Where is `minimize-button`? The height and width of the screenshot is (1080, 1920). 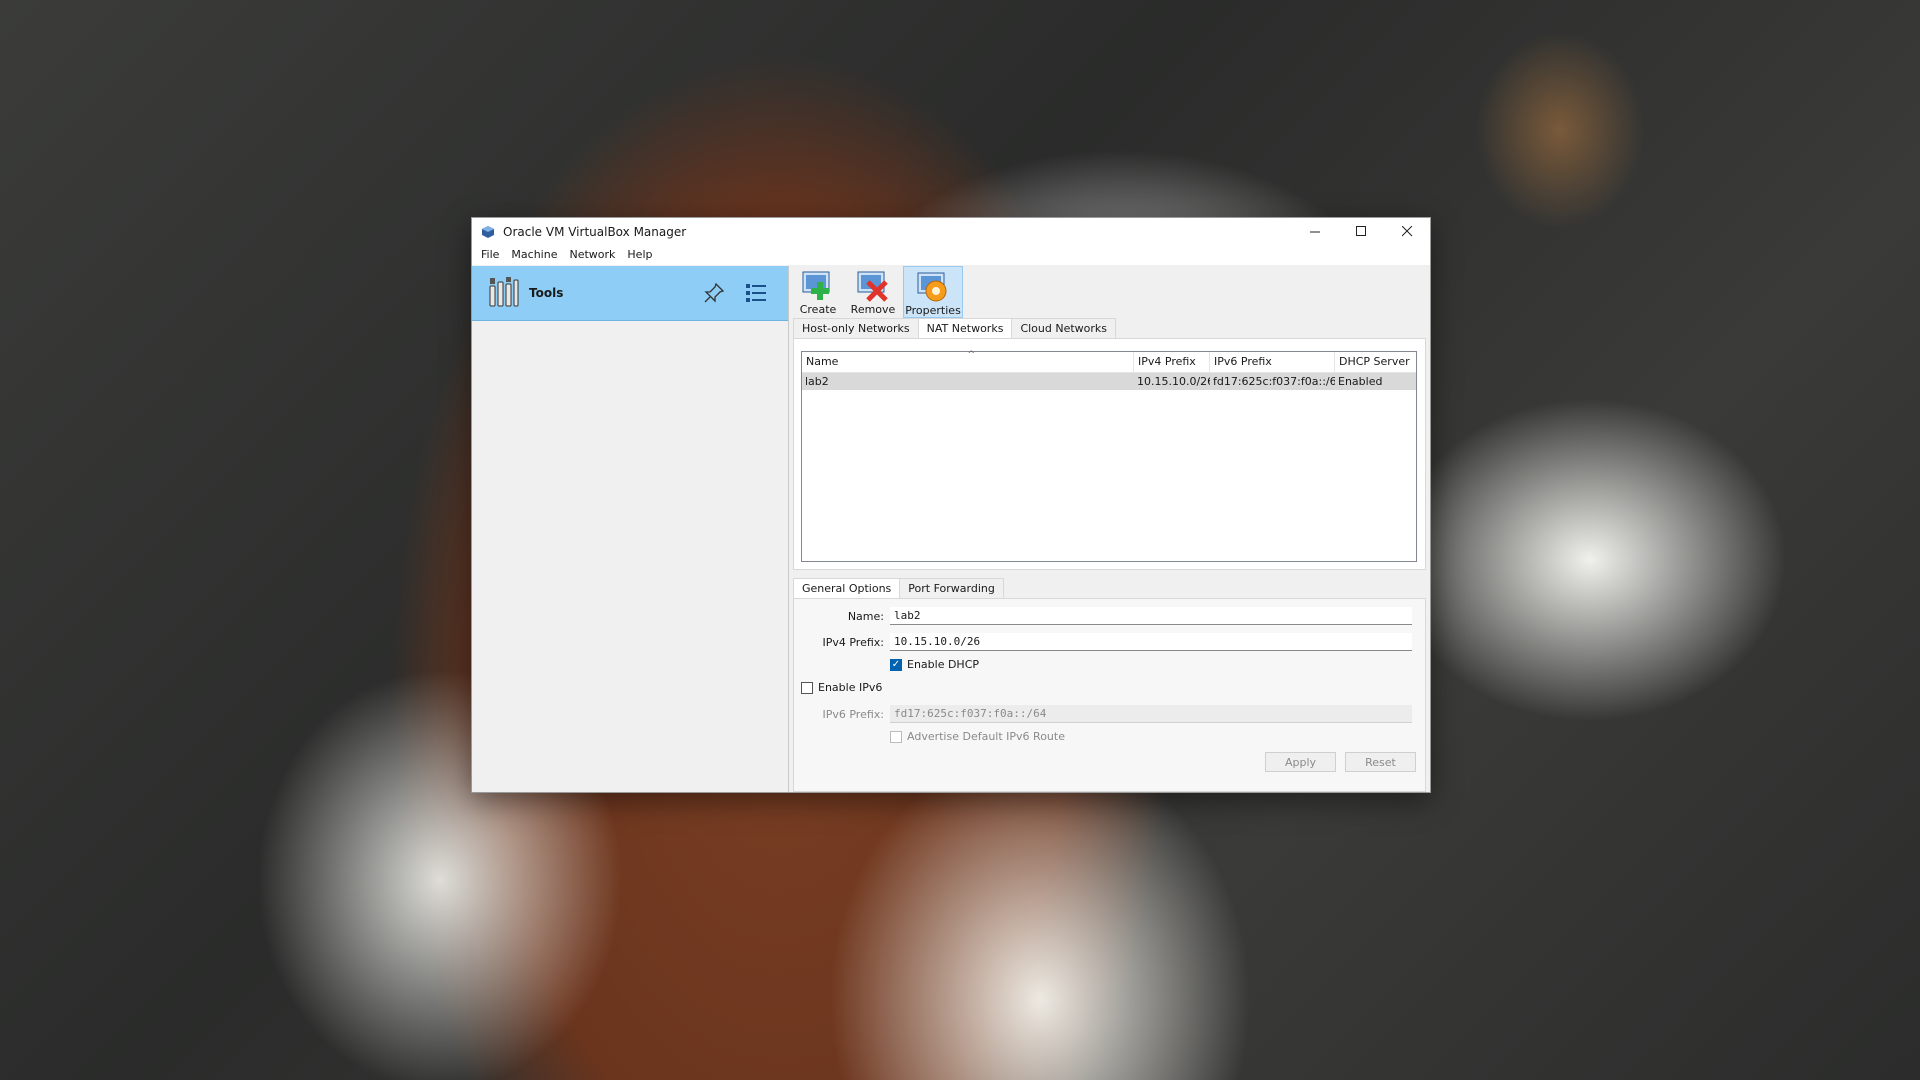
minimize-button is located at coordinates (1315, 231).